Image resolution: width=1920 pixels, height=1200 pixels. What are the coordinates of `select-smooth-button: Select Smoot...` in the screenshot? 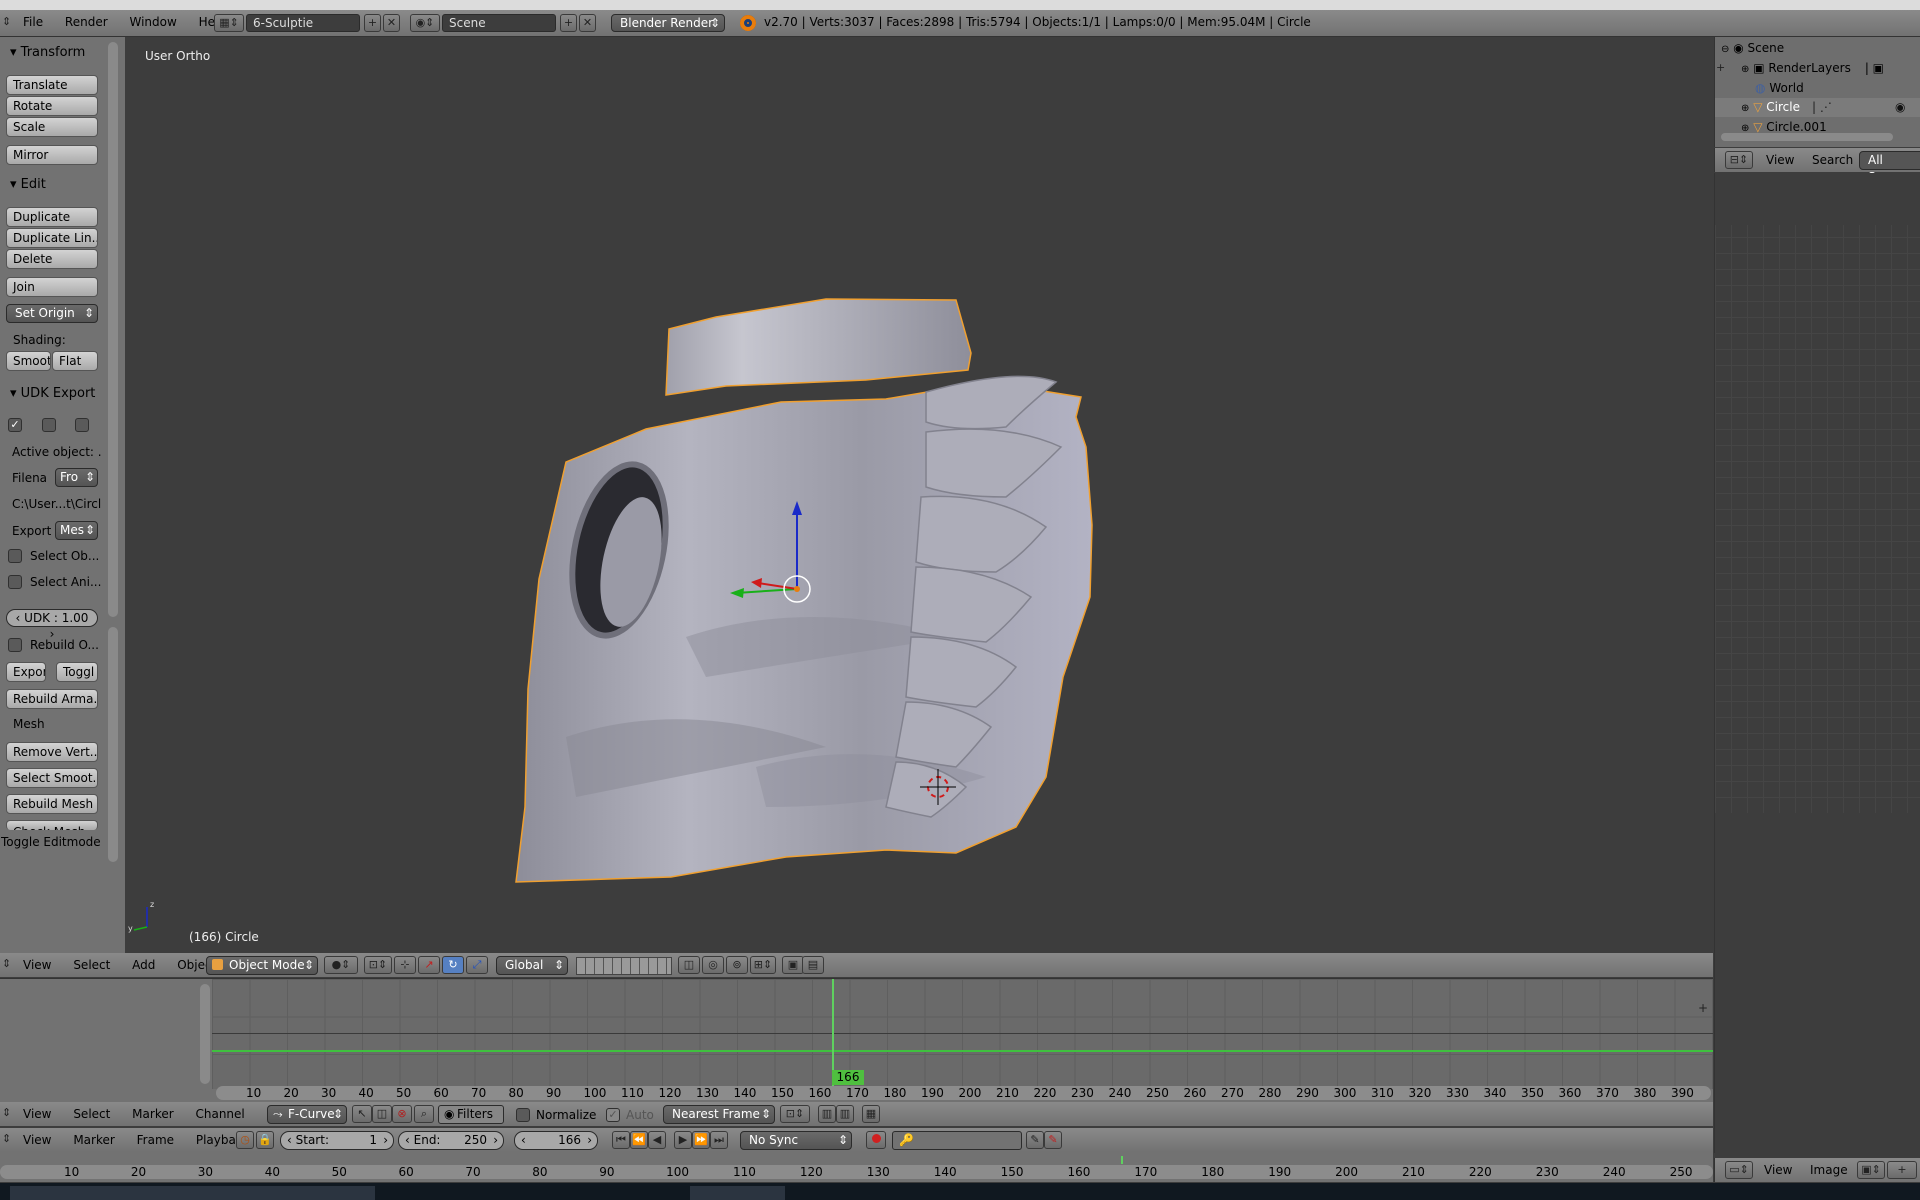 It's located at (52, 778).